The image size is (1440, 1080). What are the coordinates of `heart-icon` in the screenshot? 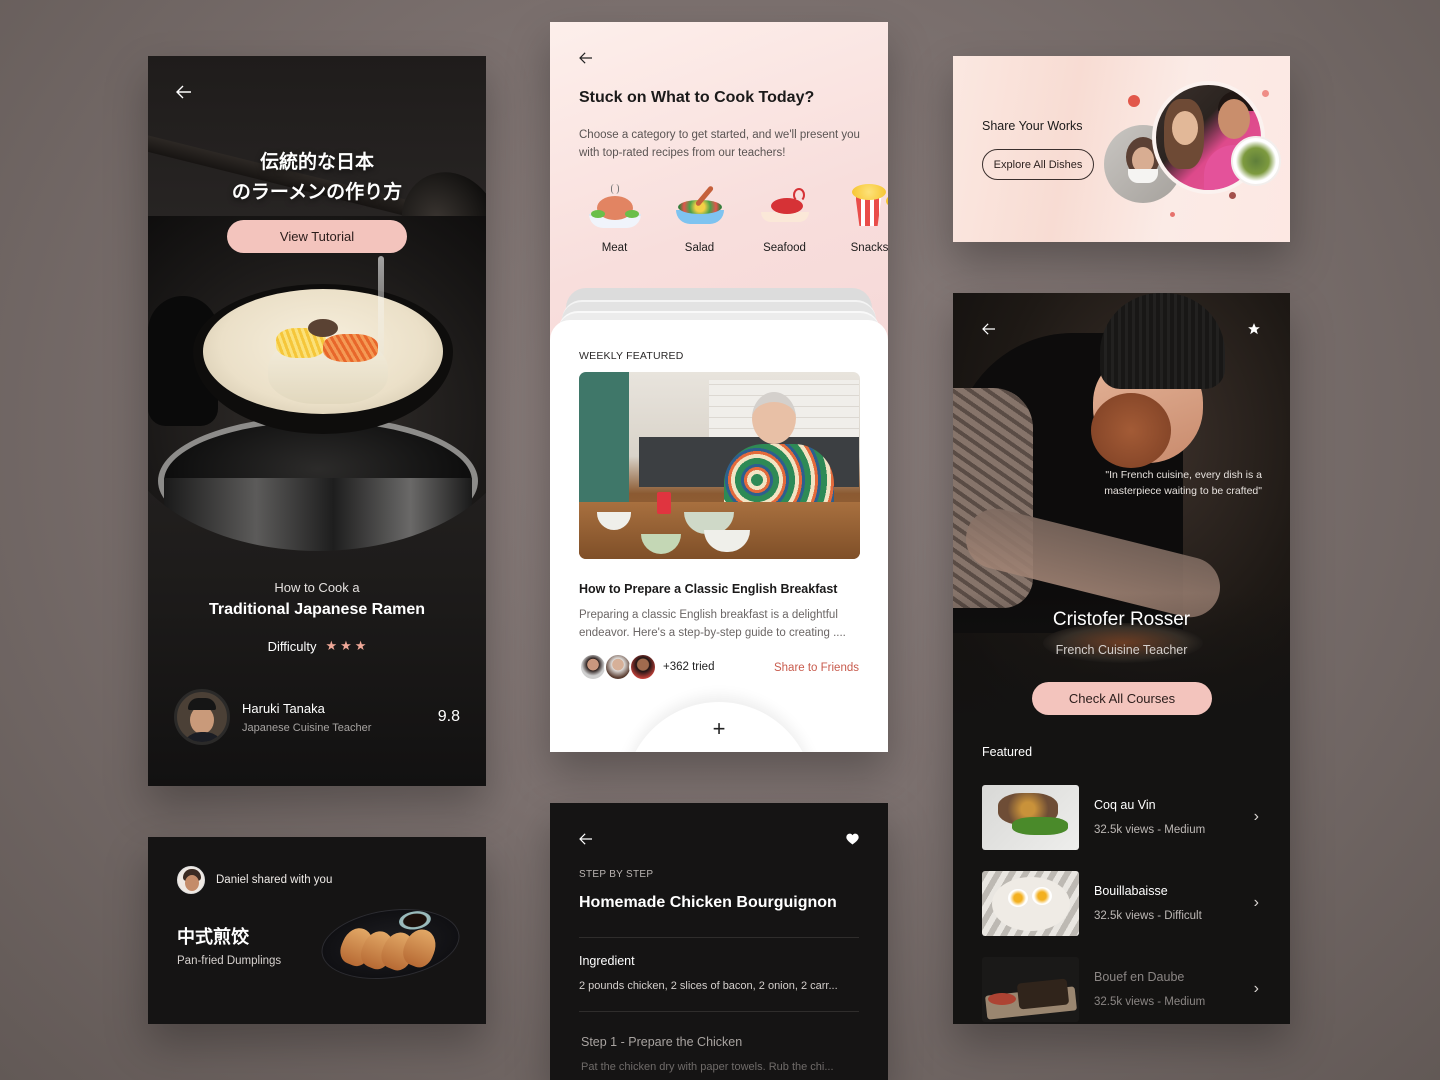 It's located at (852, 839).